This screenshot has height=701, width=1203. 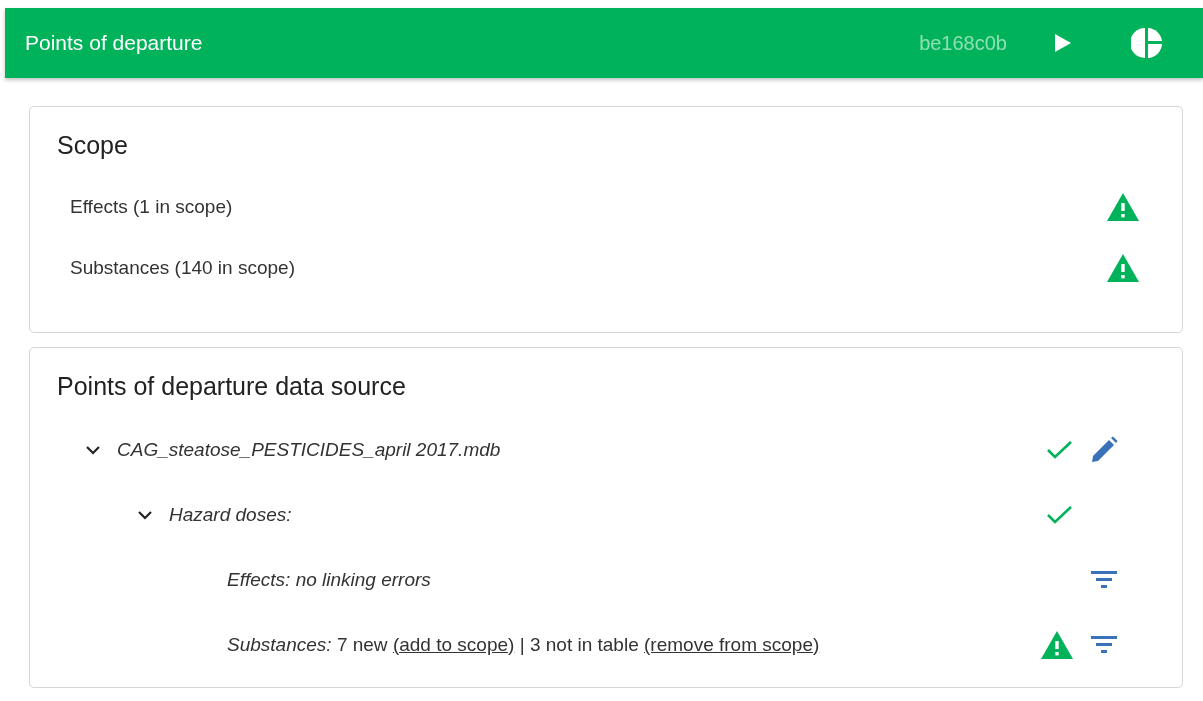 What do you see at coordinates (1104, 449) in the screenshot?
I see `pencil-icon` at bounding box center [1104, 449].